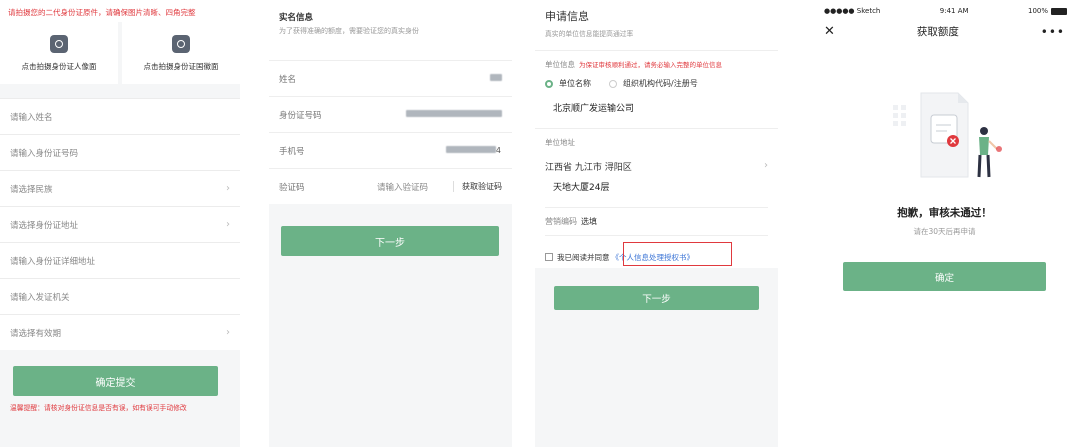 The height and width of the screenshot is (447, 1079). What do you see at coordinates (40, 297) in the screenshot?
I see `field-label: 请输入发证机关` at bounding box center [40, 297].